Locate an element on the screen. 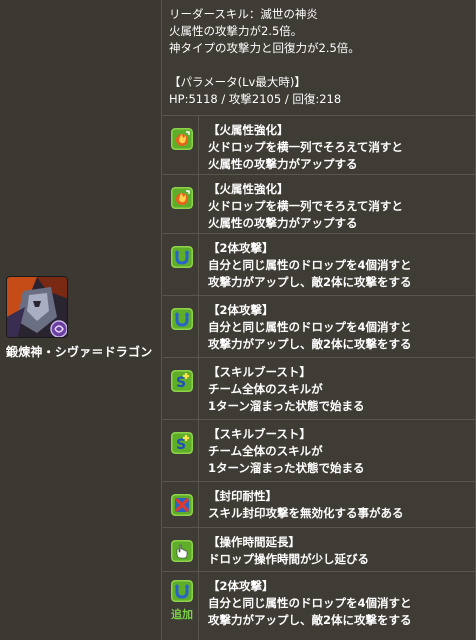 The width and height of the screenshot is (476, 640). added-label: 追加 is located at coordinates (182, 614).